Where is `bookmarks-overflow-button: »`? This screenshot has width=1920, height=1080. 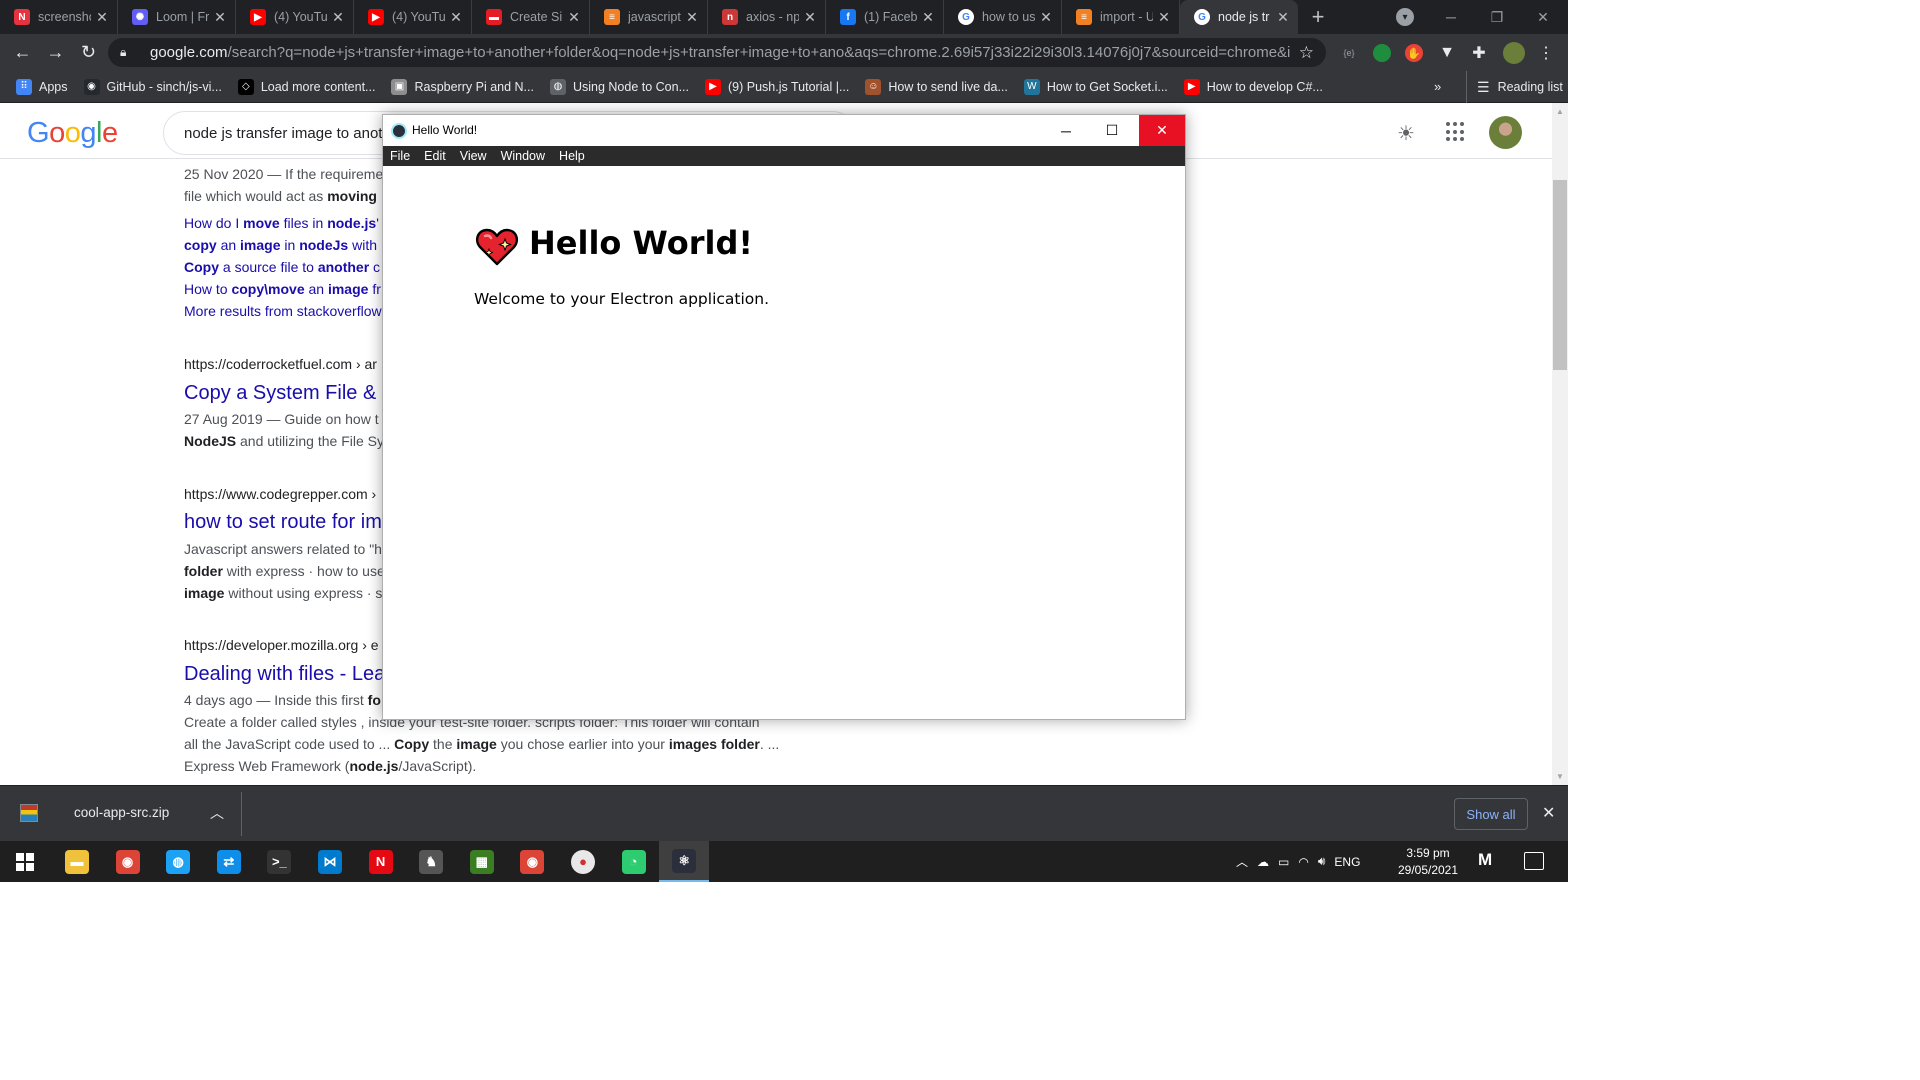
bookmarks-overflow-button: » is located at coordinates (1437, 86).